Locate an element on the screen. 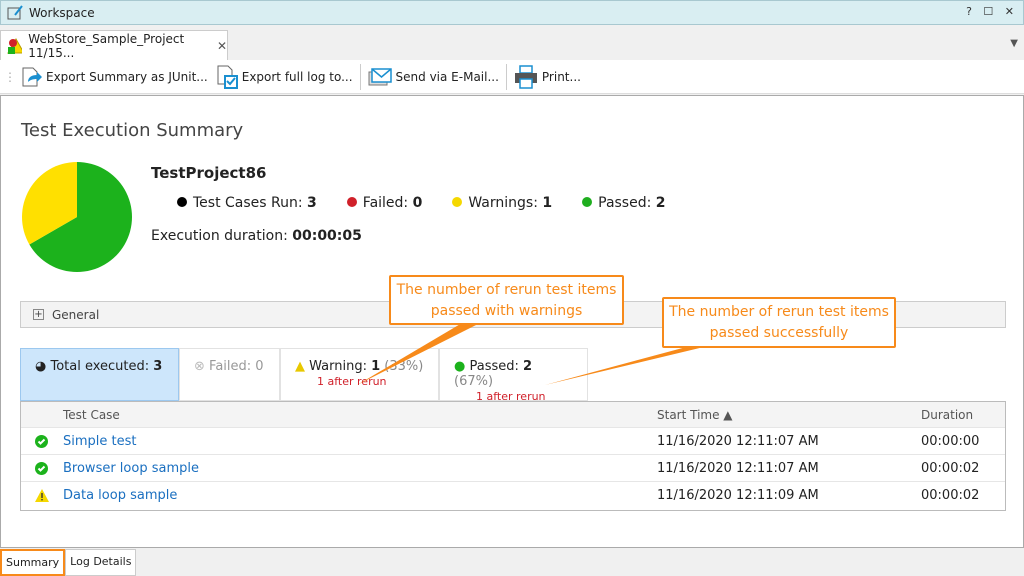 This screenshot has width=1024, height=576. warning-icon: ▲ is located at coordinates (300, 366).